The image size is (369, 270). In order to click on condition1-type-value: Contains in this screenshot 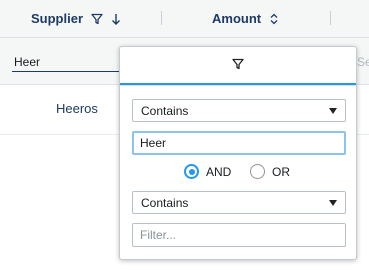, I will do `click(165, 110)`.